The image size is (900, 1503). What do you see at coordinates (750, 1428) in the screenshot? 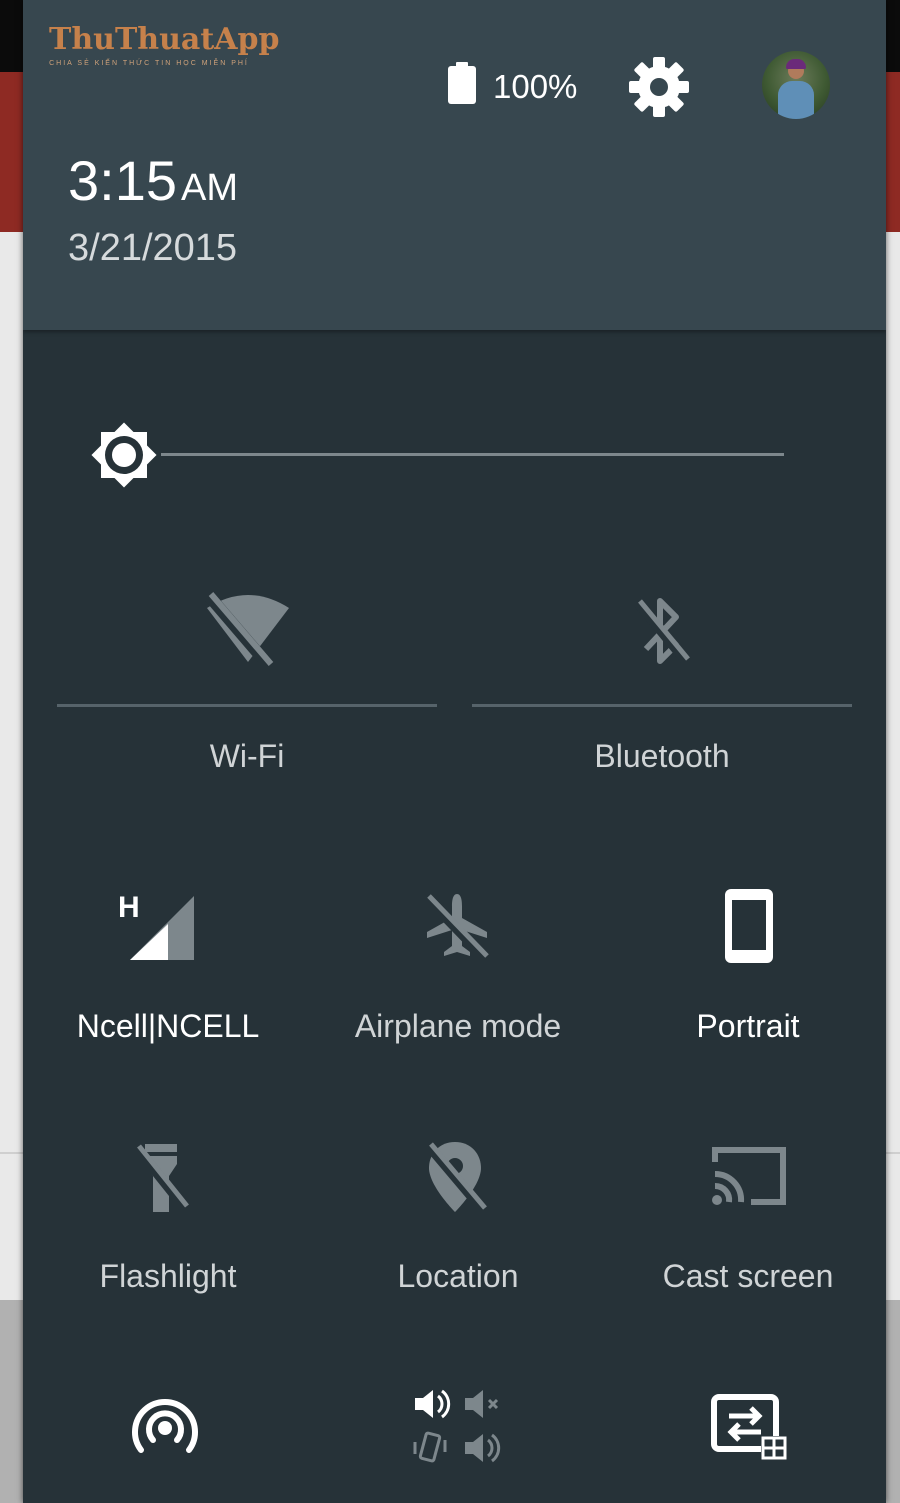
I see `screen-switch-icon` at bounding box center [750, 1428].